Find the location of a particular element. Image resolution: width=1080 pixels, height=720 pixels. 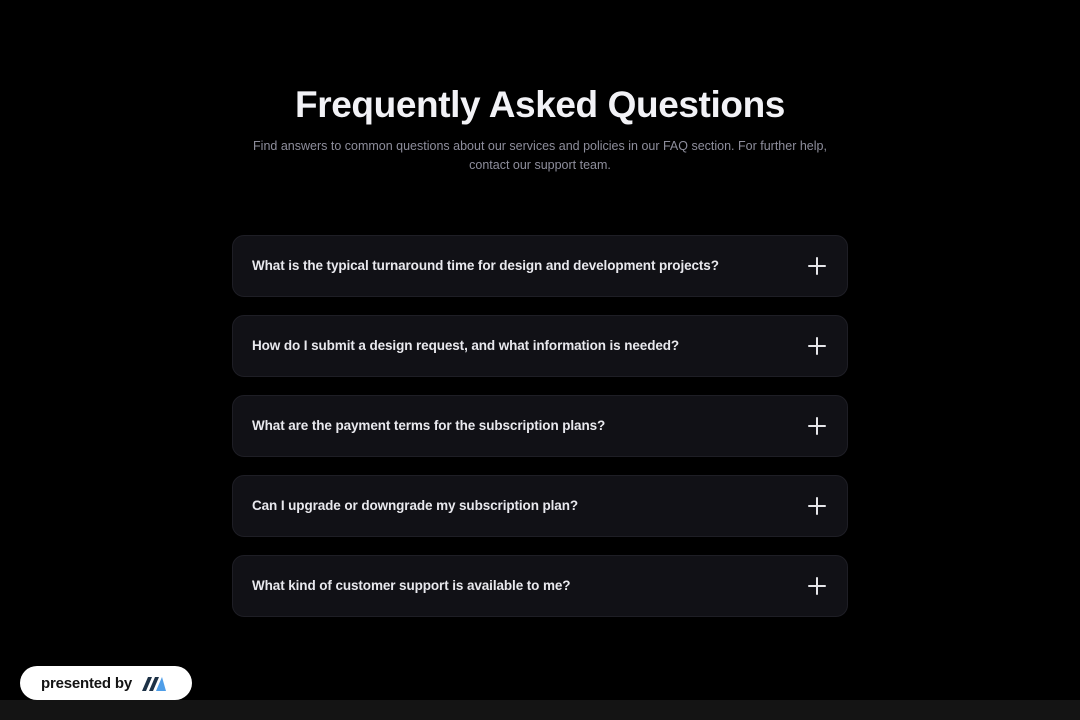

presented-by-badge: presented by is located at coordinates (106, 683).